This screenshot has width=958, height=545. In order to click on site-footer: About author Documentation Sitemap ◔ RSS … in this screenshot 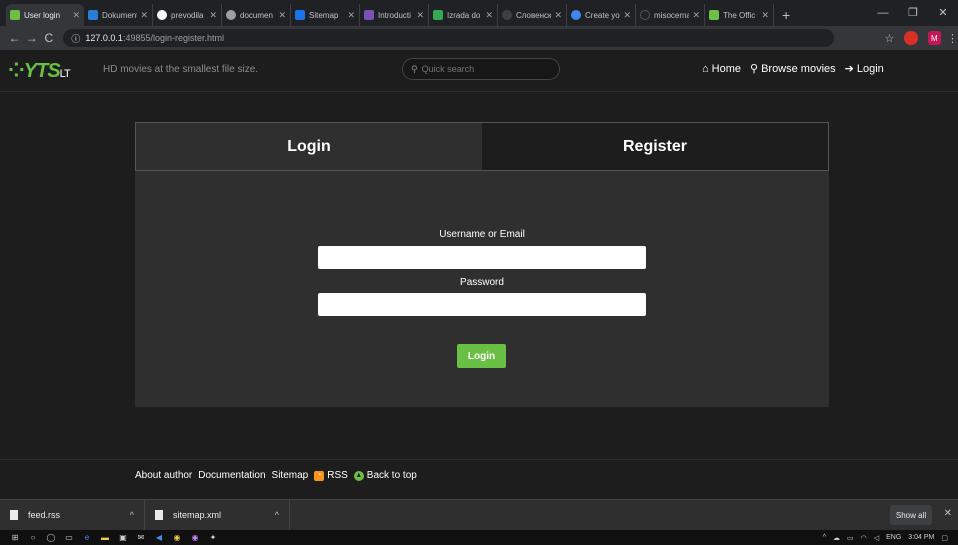, I will do `click(479, 479)`.